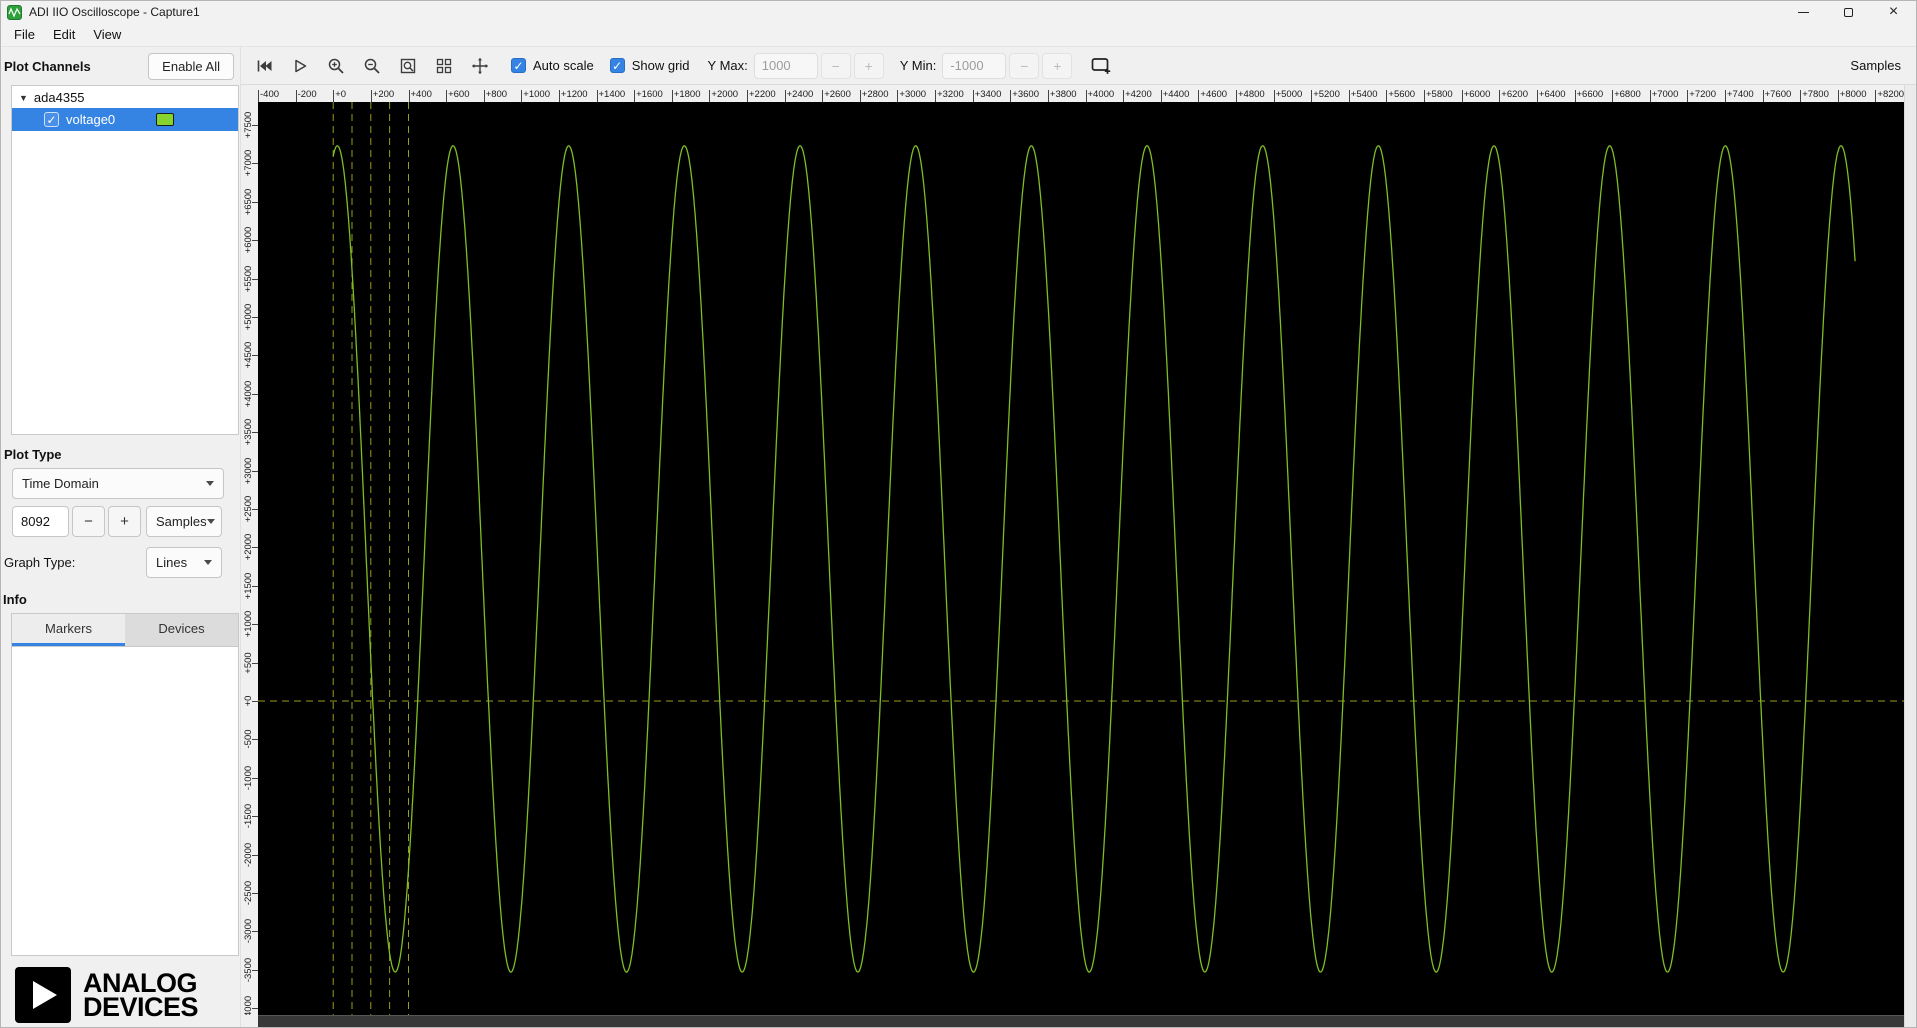 The height and width of the screenshot is (1028, 1917). I want to click on menu-file: File, so click(24, 34).